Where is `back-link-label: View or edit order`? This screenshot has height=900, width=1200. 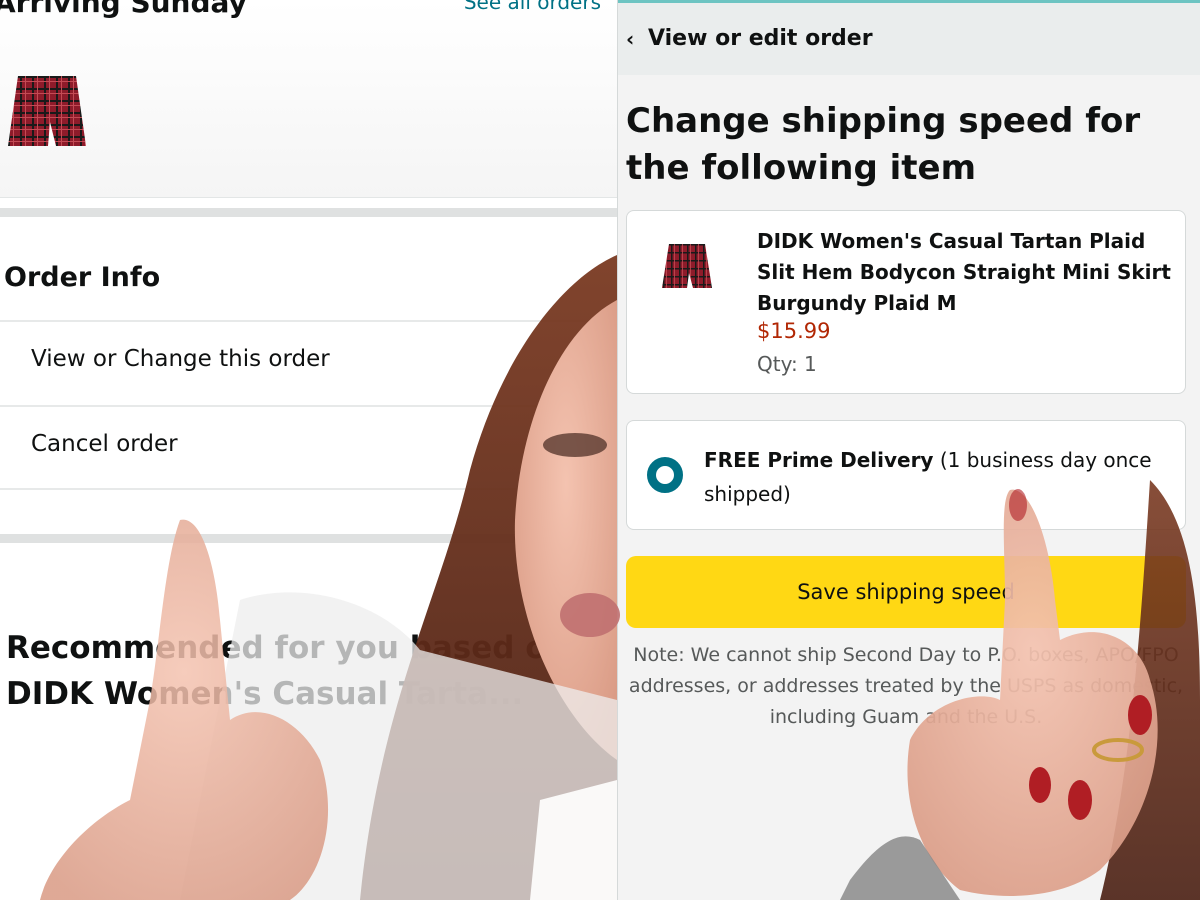 back-link-label: View or edit order is located at coordinates (760, 38).